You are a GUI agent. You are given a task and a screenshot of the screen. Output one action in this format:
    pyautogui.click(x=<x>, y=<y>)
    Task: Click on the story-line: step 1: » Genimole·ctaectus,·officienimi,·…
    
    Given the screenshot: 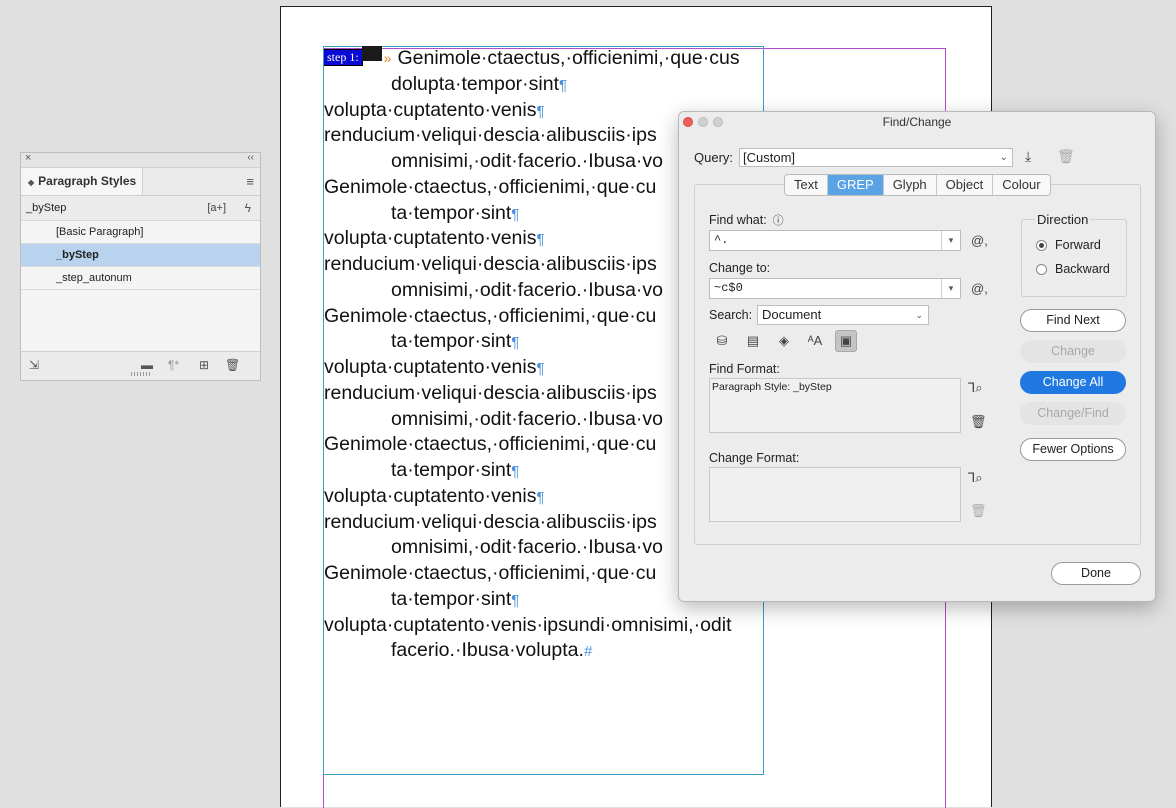 What is the action you would take?
    pyautogui.click(x=554, y=59)
    